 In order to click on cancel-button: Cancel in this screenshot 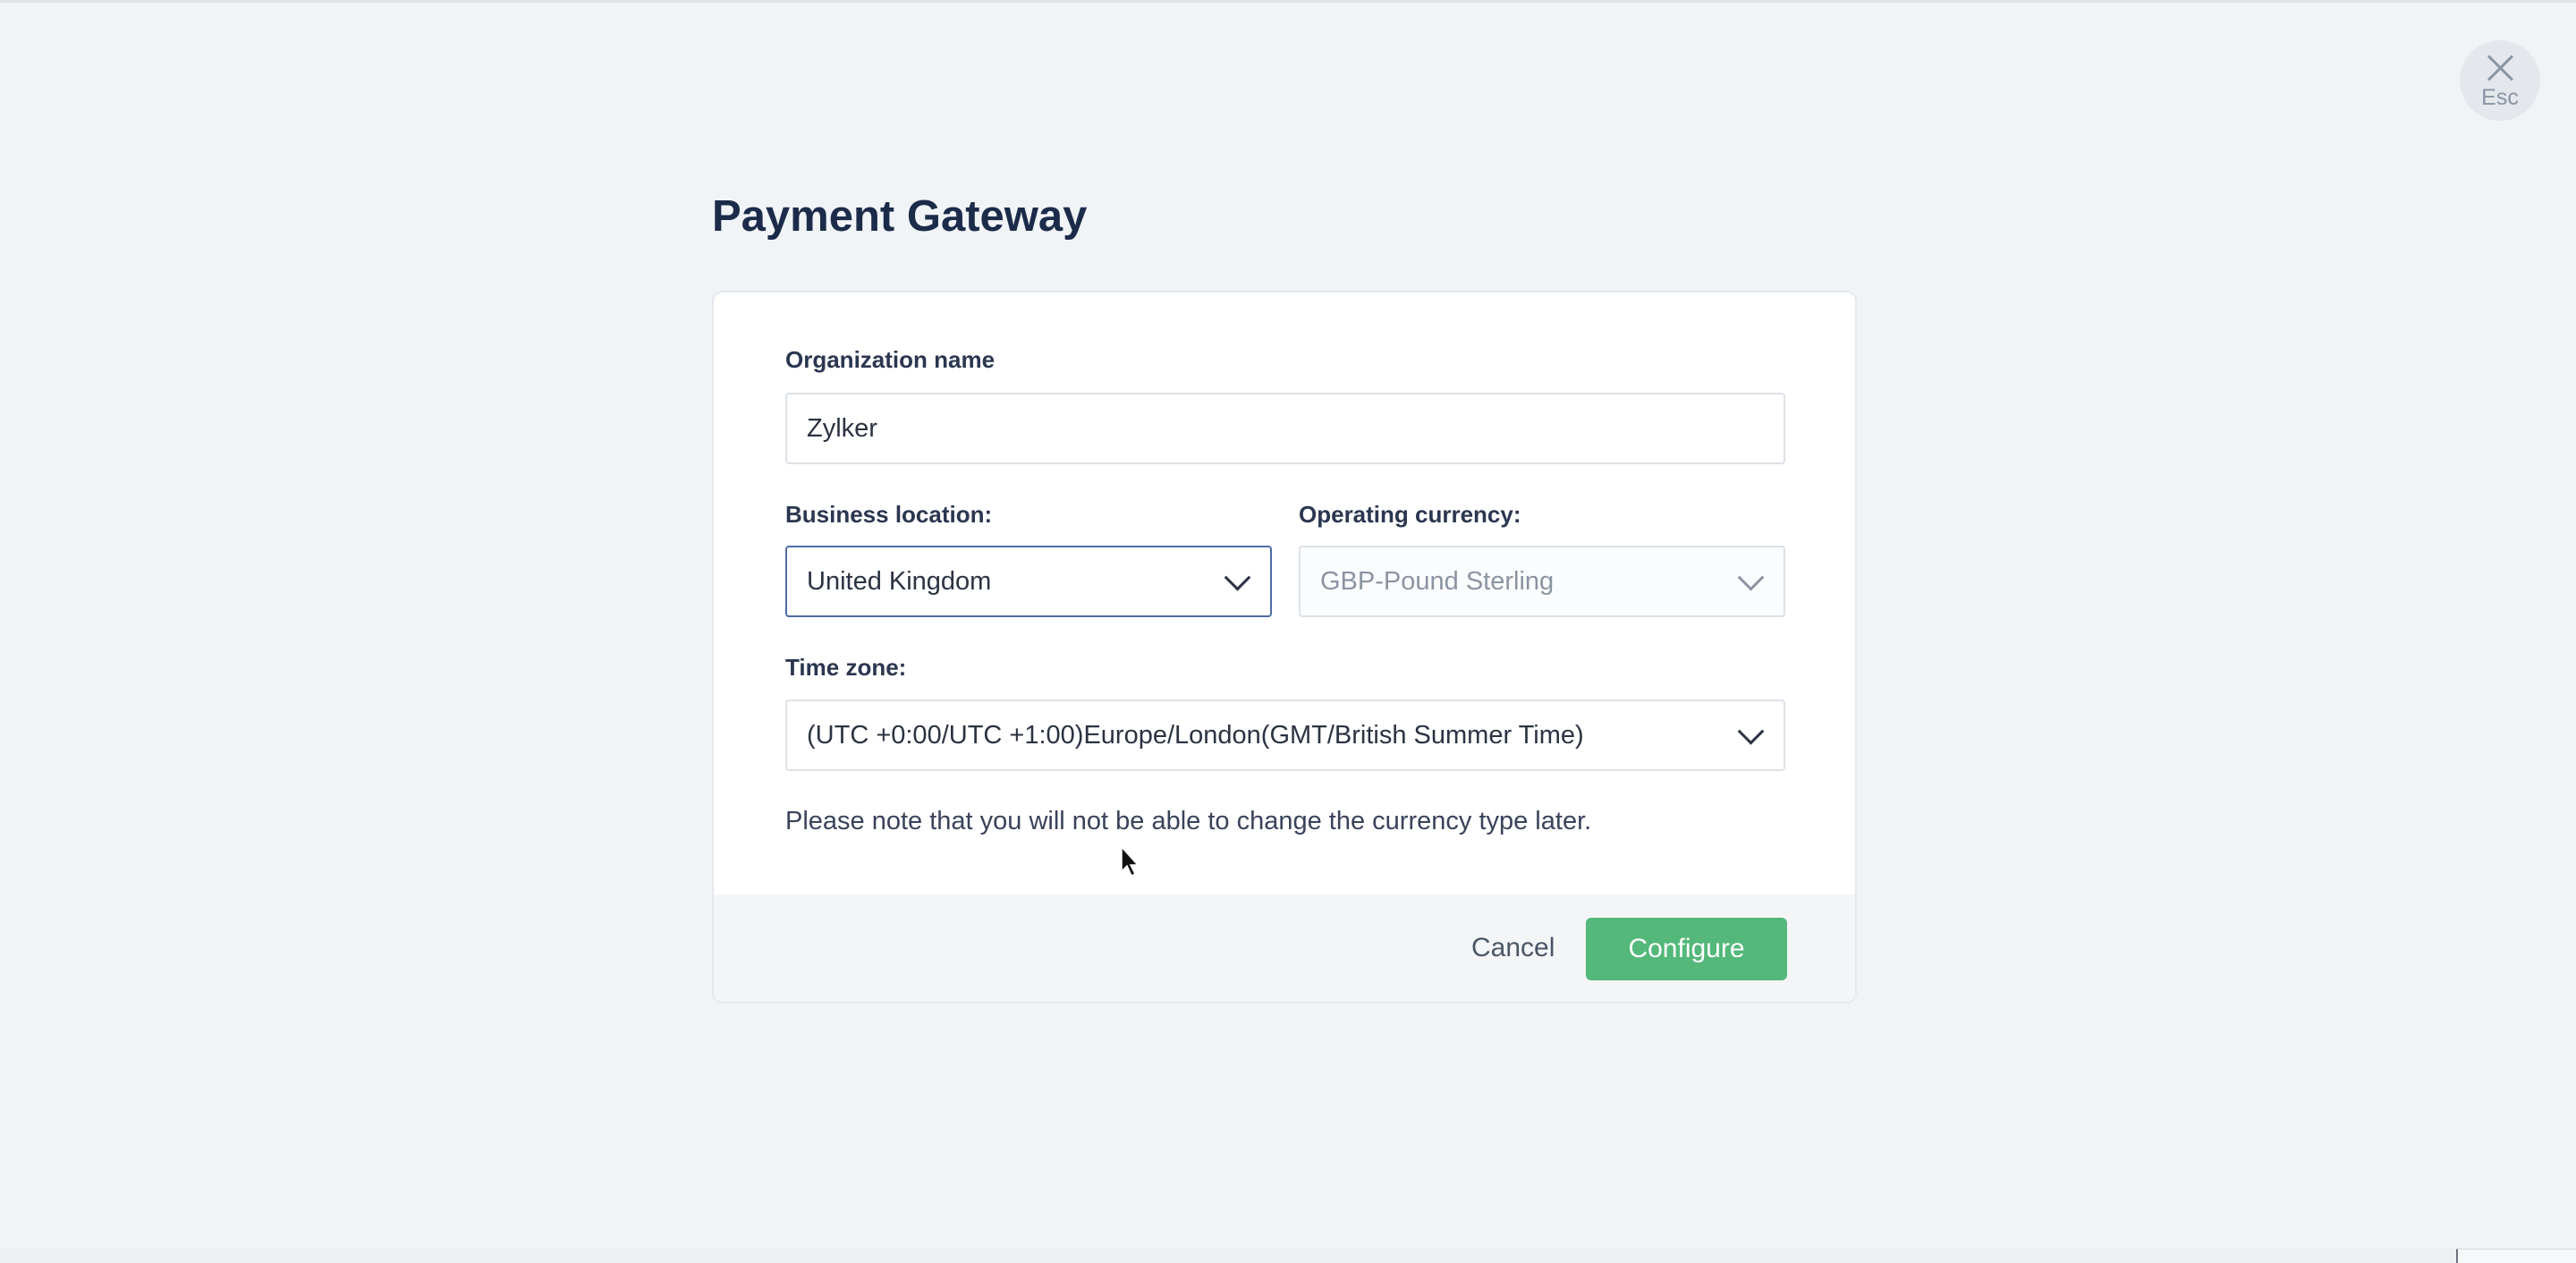, I will do `click(1513, 948)`.